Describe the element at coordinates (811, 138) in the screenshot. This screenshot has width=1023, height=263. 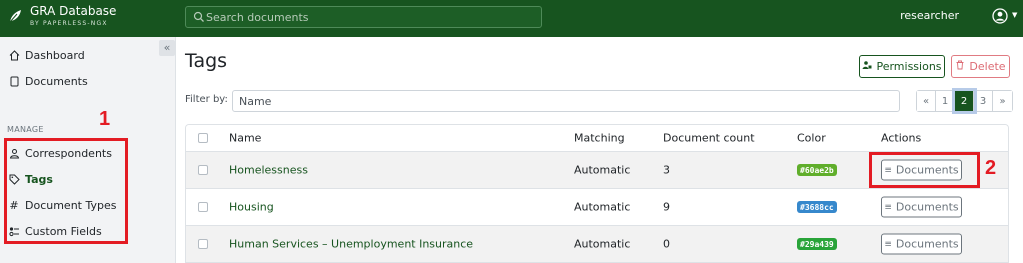
I see `column-header-color: Color` at that location.